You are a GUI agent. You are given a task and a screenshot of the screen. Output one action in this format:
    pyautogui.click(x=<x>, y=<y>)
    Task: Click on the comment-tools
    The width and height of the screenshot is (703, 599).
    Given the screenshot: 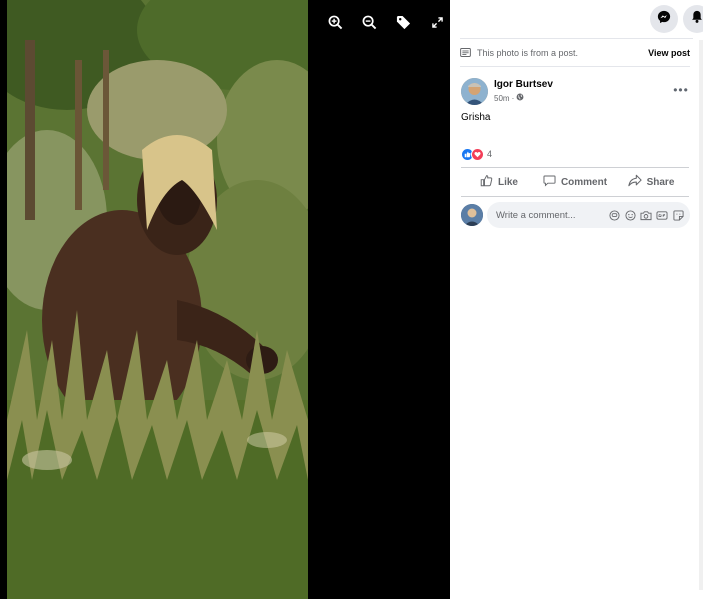 What is the action you would take?
    pyautogui.click(x=649, y=215)
    